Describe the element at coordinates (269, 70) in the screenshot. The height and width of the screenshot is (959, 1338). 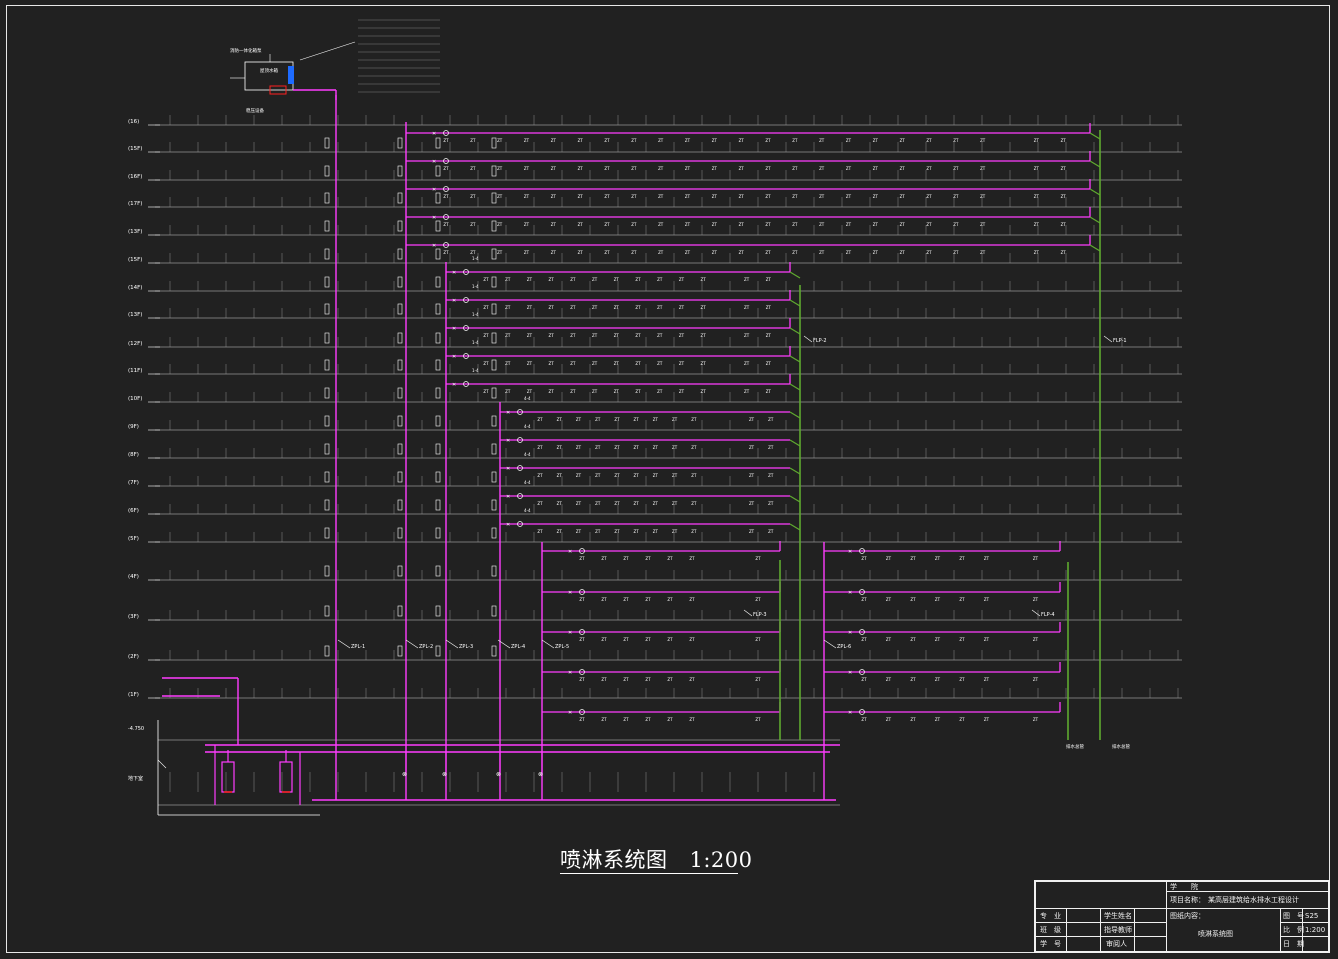
I see `roof-note: 屋顶水箱` at that location.